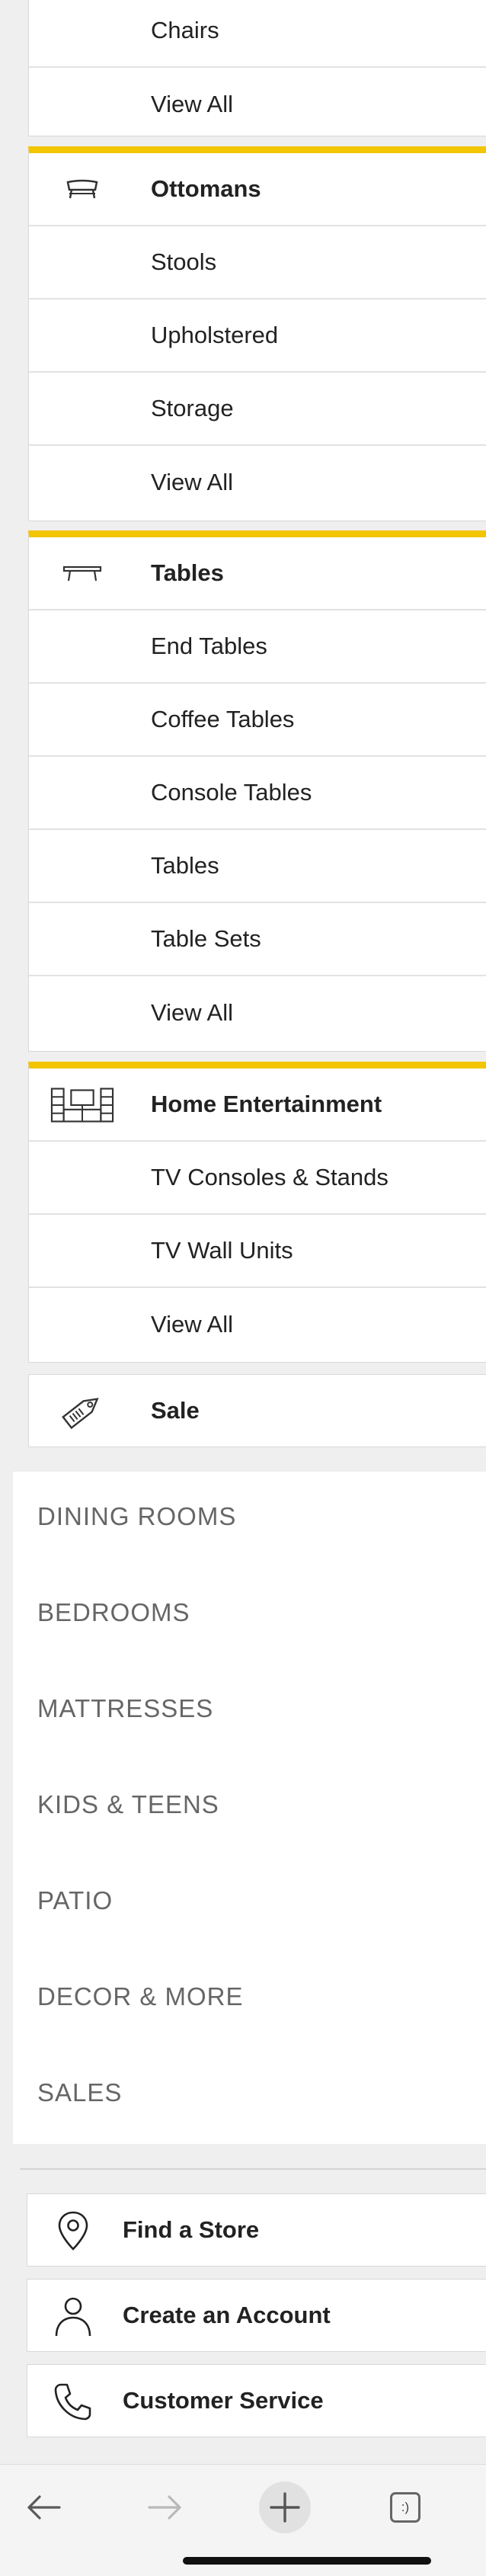 This screenshot has height=2576, width=486. What do you see at coordinates (73, 2231) in the screenshot?
I see `location-pin-icon` at bounding box center [73, 2231].